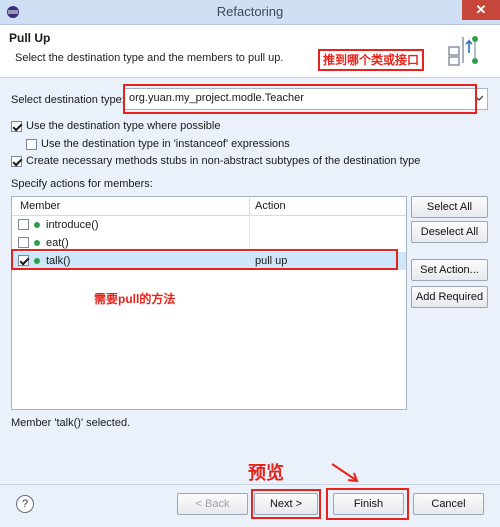 The width and height of the screenshot is (500, 527). What do you see at coordinates (300, 99) in the screenshot?
I see `annotation-box-destination` at bounding box center [300, 99].